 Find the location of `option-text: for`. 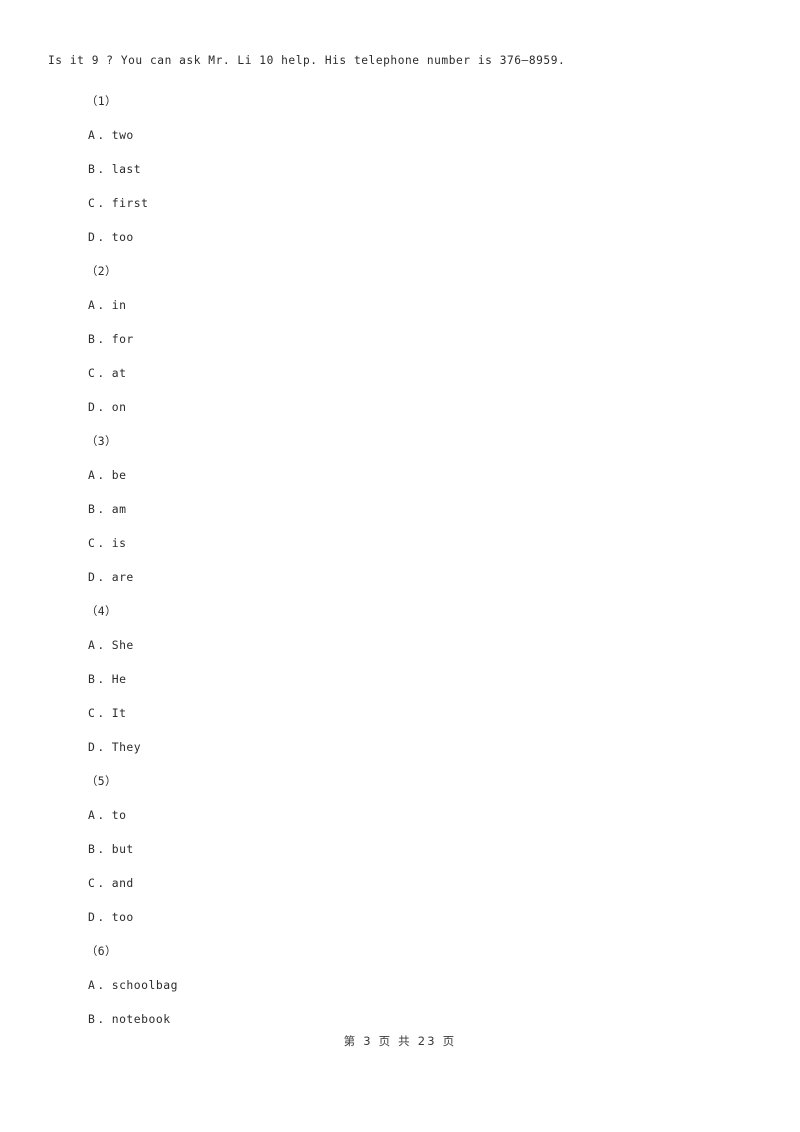

option-text: for is located at coordinates (122, 339).